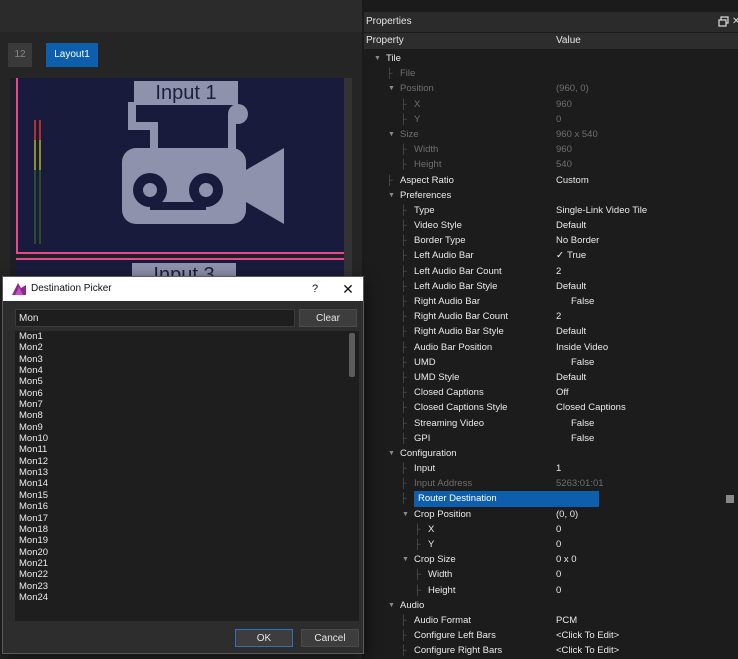  Describe the element at coordinates (551, 271) in the screenshot. I see `property-row: ├ Left Audio Bar Count 2` at that location.